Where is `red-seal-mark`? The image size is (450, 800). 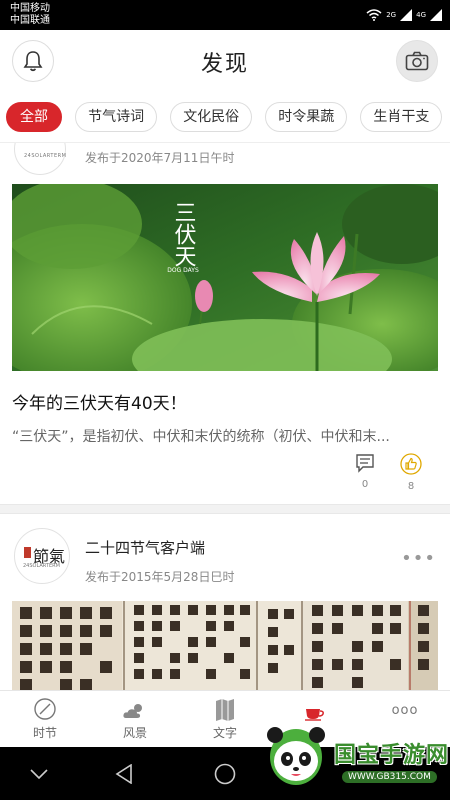
red-seal-mark is located at coordinates (27, 552).